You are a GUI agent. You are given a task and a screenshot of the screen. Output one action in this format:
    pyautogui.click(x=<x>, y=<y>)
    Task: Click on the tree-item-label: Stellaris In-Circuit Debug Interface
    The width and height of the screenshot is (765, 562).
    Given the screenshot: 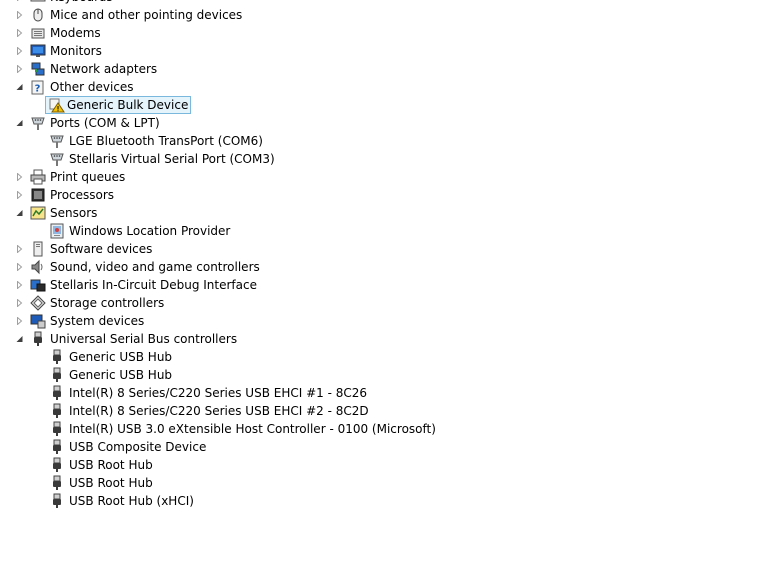 What is the action you would take?
    pyautogui.click(x=153, y=285)
    